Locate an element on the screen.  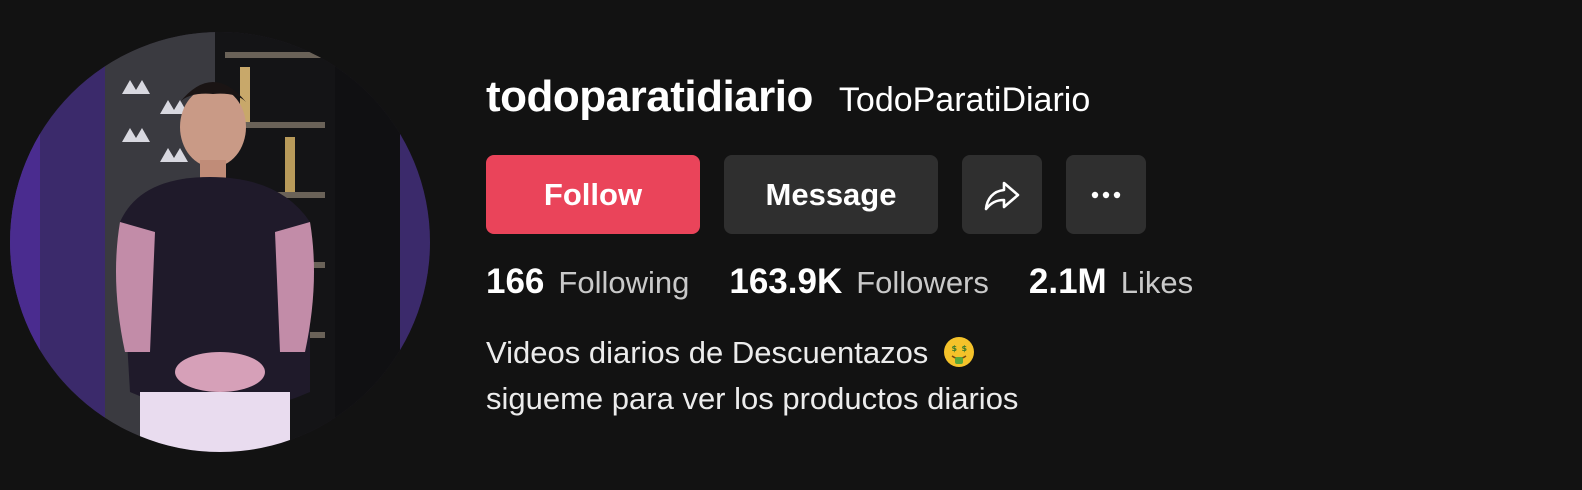
stat-followers: 163.9K Followers is located at coordinates (859, 282).